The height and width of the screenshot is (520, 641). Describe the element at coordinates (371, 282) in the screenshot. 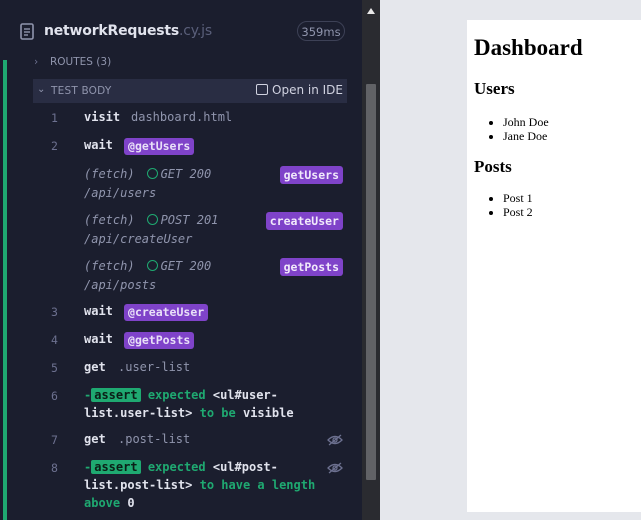

I see `scrollbar-thumb` at that location.